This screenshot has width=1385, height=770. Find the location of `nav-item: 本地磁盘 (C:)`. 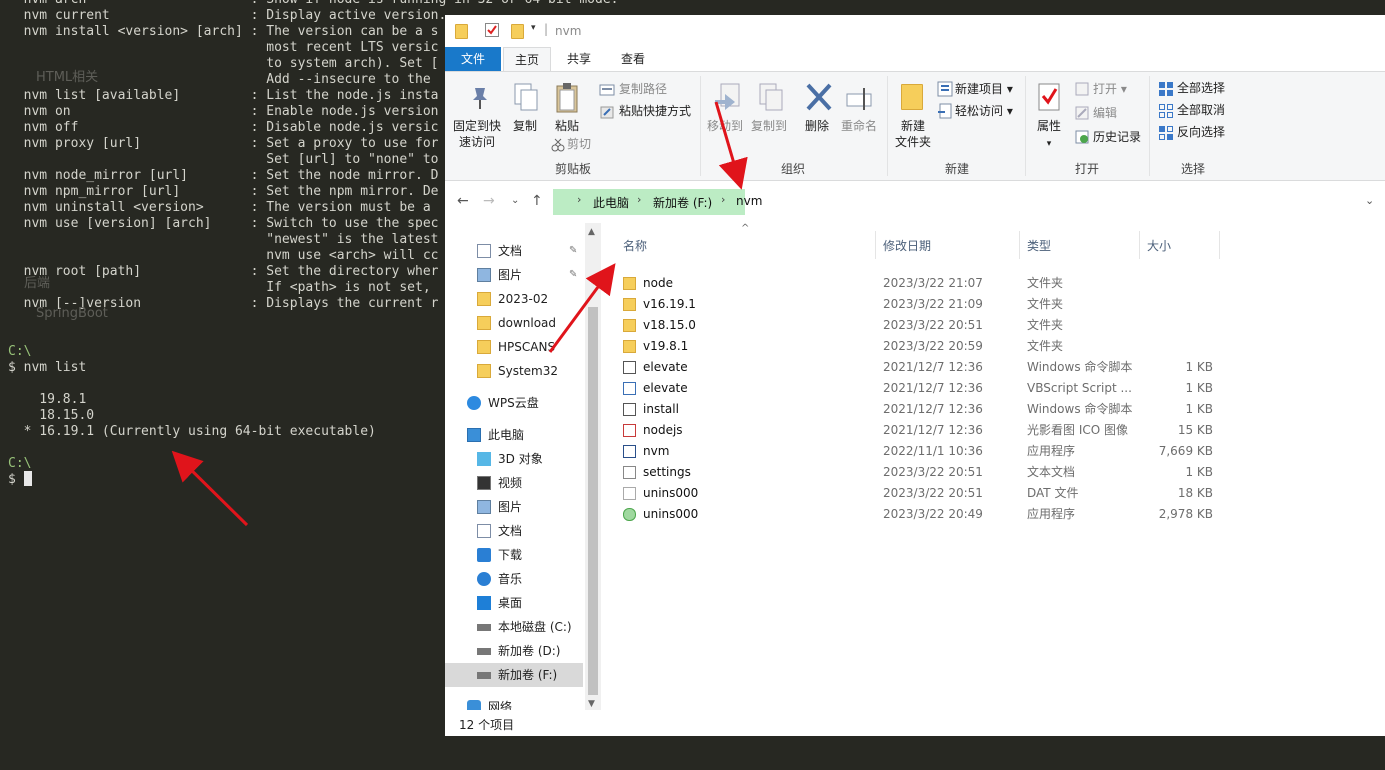

nav-item: 本地磁盘 (C:) is located at coordinates (514, 627).